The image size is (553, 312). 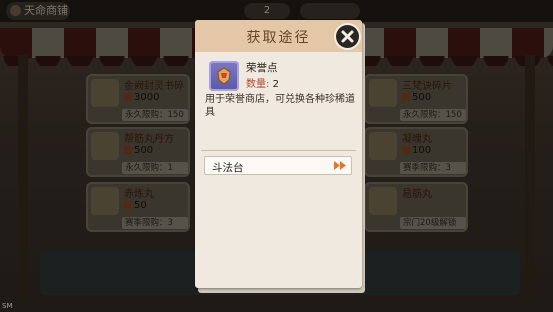 I want to click on item-name: 荣誉点, so click(x=262, y=68).